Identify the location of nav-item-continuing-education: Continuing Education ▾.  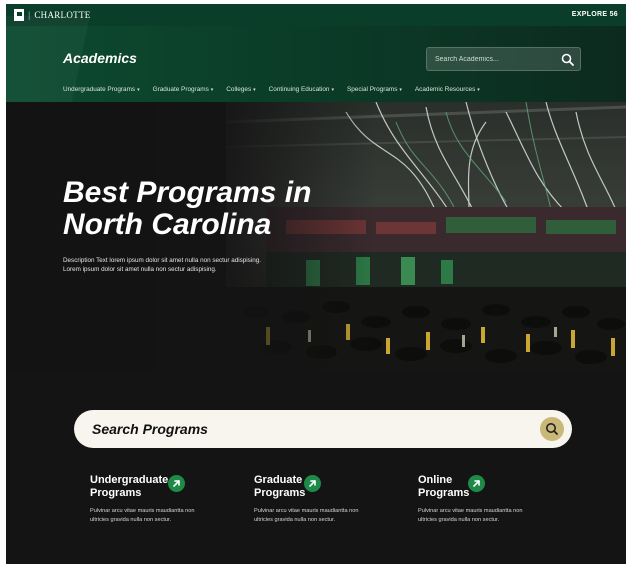
(301, 89).